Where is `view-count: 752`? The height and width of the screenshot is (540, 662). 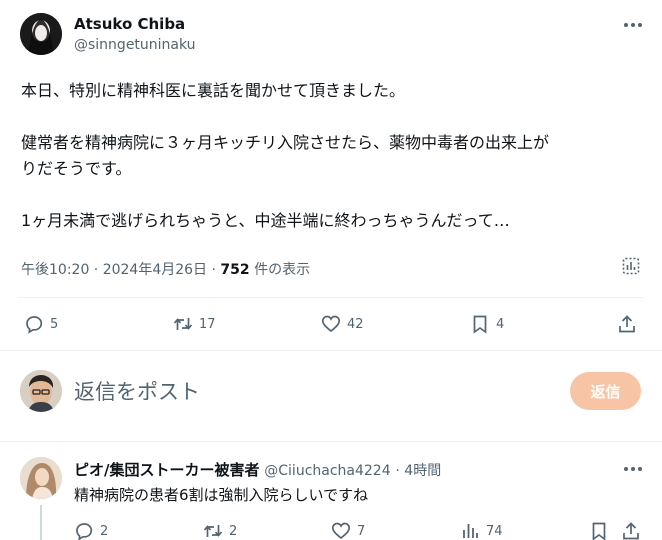 view-count: 752 is located at coordinates (235, 270).